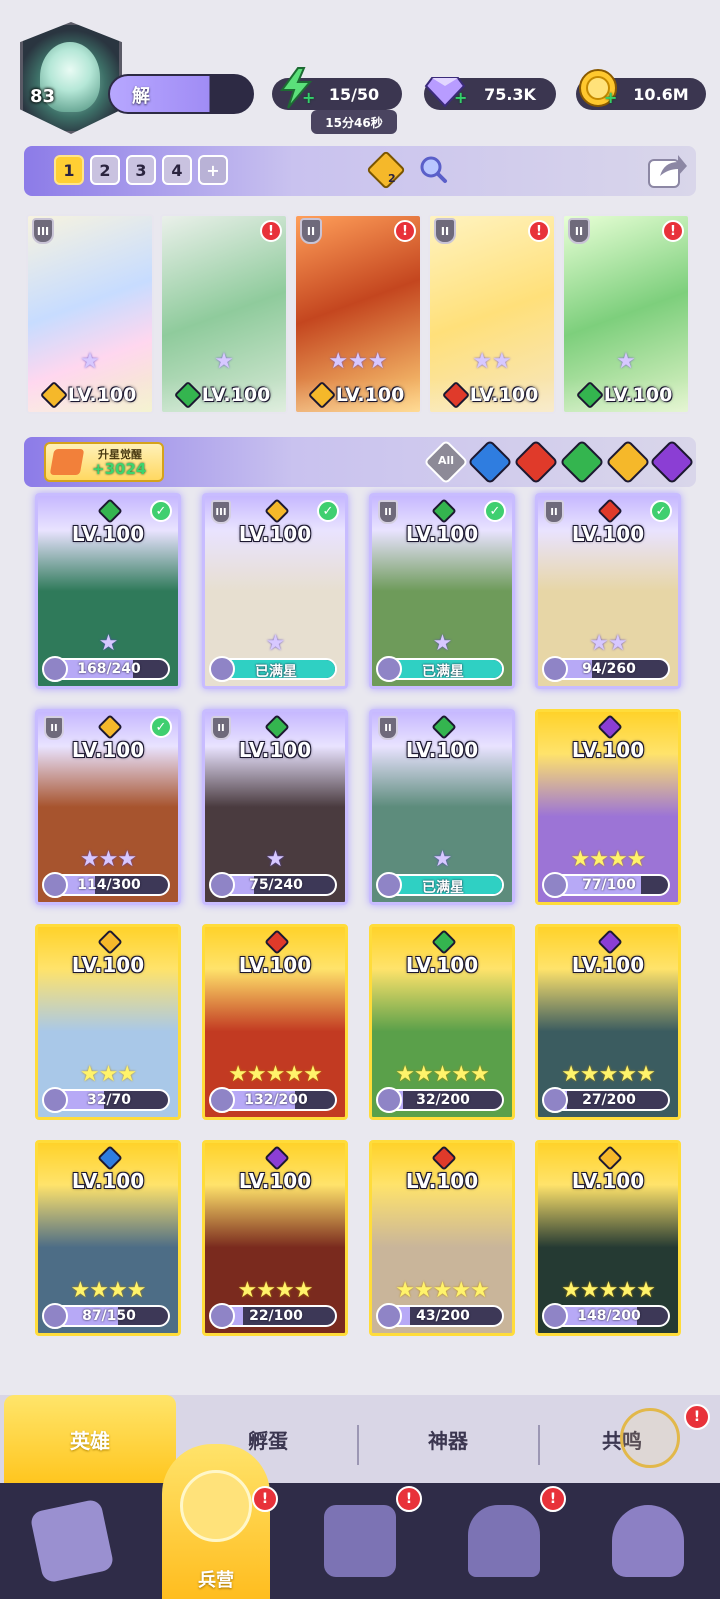  Describe the element at coordinates (354, 94) in the screenshot. I see `energy-value: 15/50` at that location.